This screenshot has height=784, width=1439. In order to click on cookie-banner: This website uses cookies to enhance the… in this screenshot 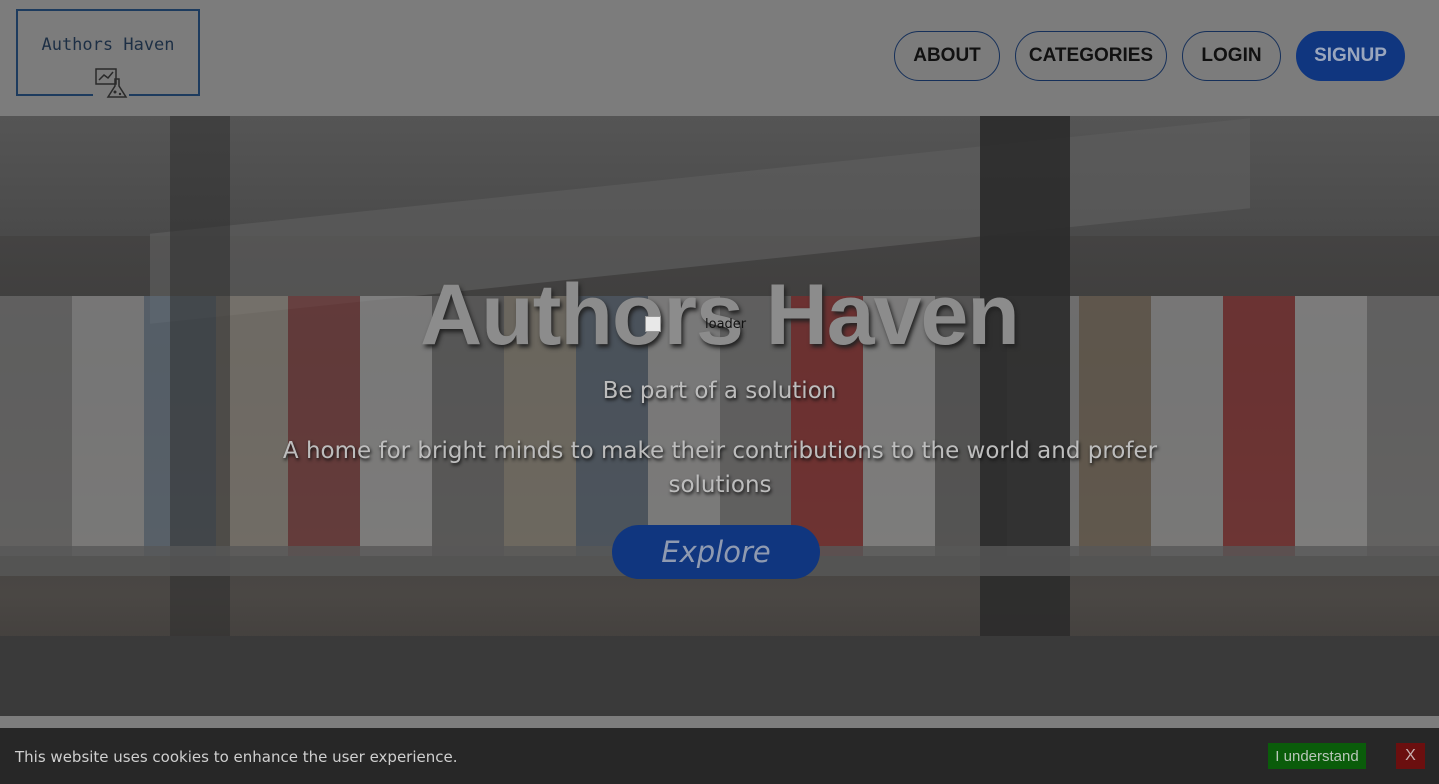, I will do `click(719, 756)`.